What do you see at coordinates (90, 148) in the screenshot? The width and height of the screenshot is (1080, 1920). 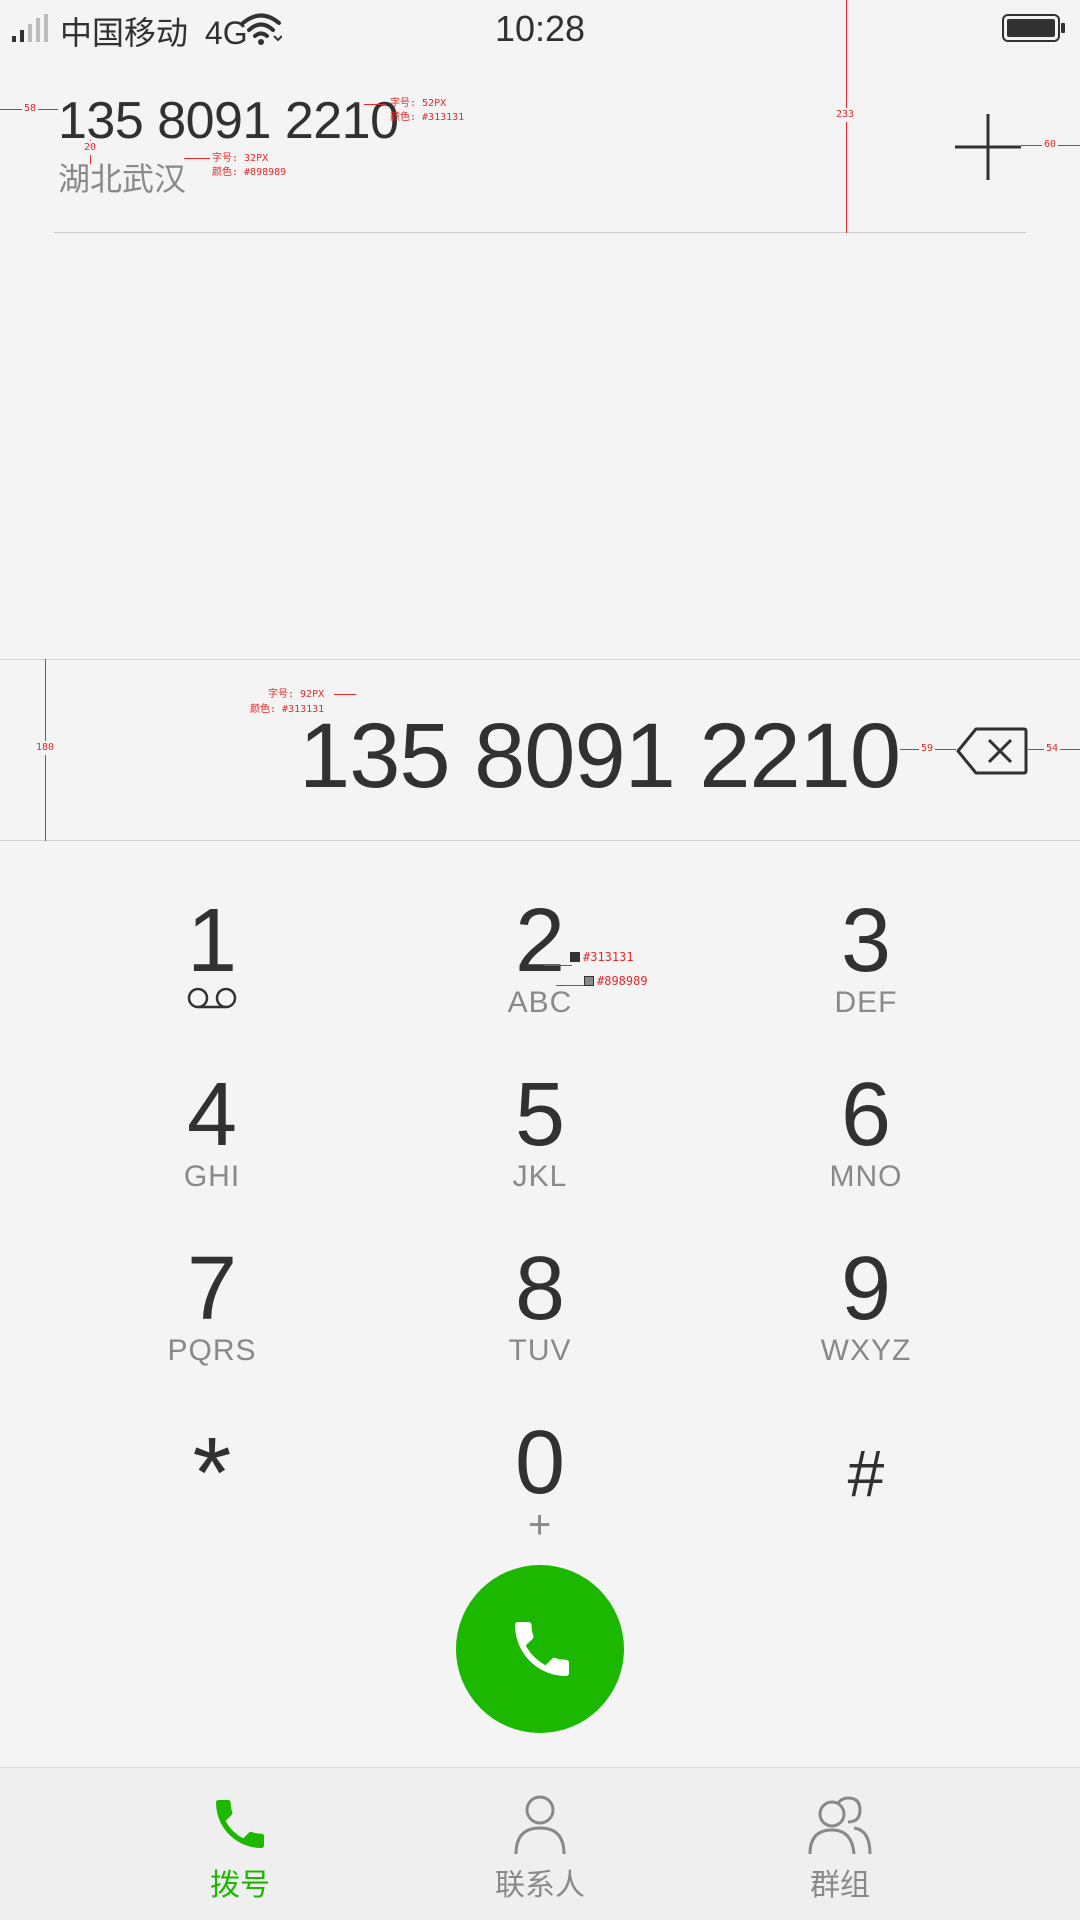 I see `annotation-gap: 20` at bounding box center [90, 148].